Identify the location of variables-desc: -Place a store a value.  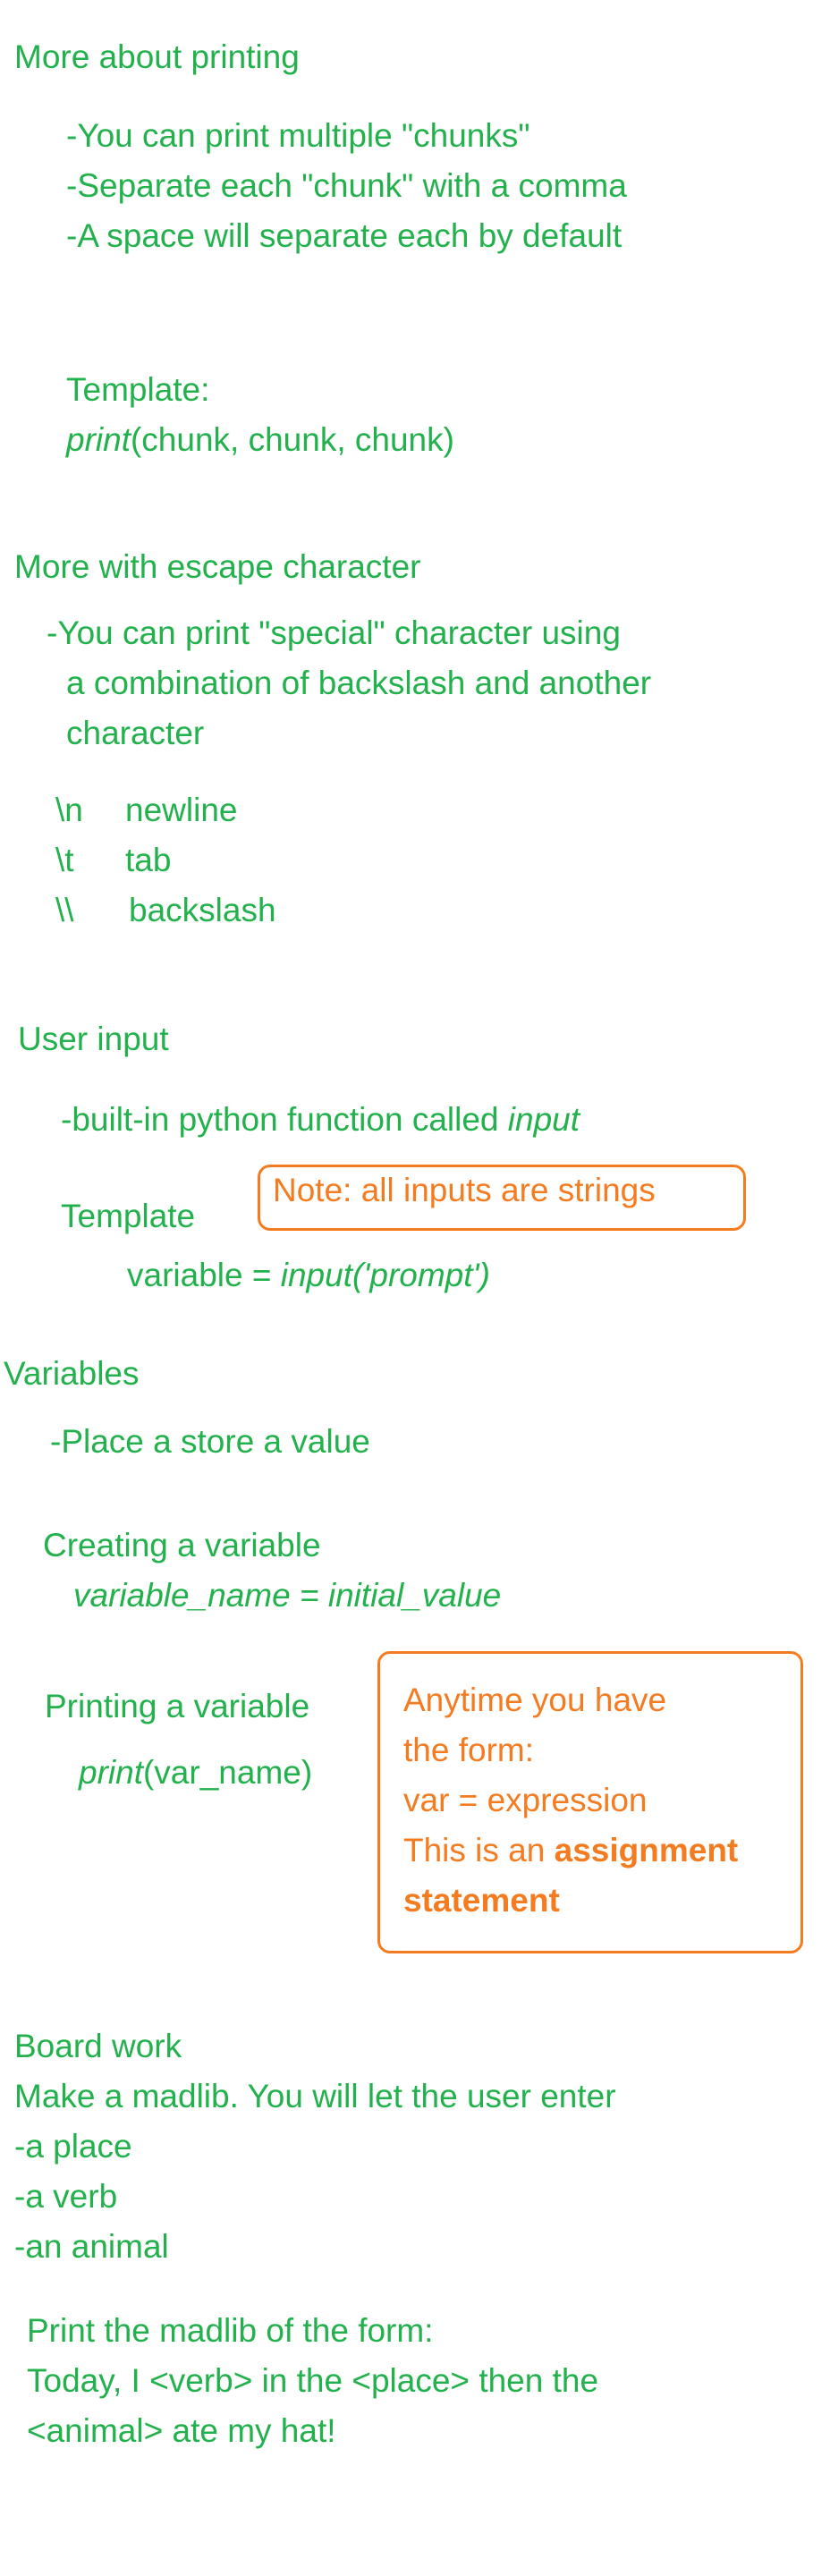
(210, 1441).